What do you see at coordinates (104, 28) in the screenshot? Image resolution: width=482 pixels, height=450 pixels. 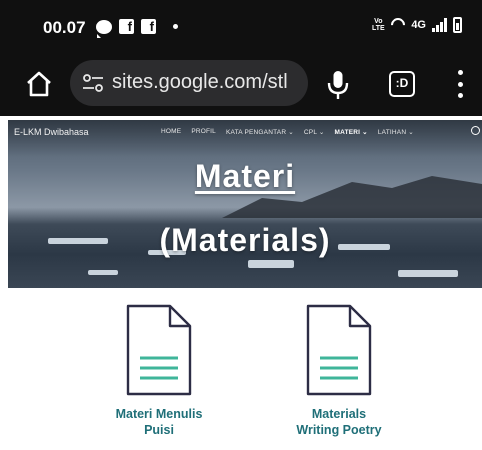 I see `chat-bubble-icon` at bounding box center [104, 28].